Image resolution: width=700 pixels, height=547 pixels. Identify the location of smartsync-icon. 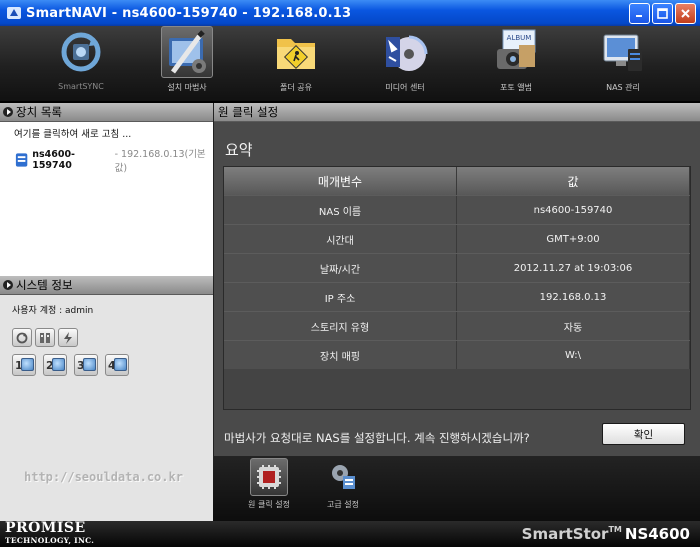
(81, 52).